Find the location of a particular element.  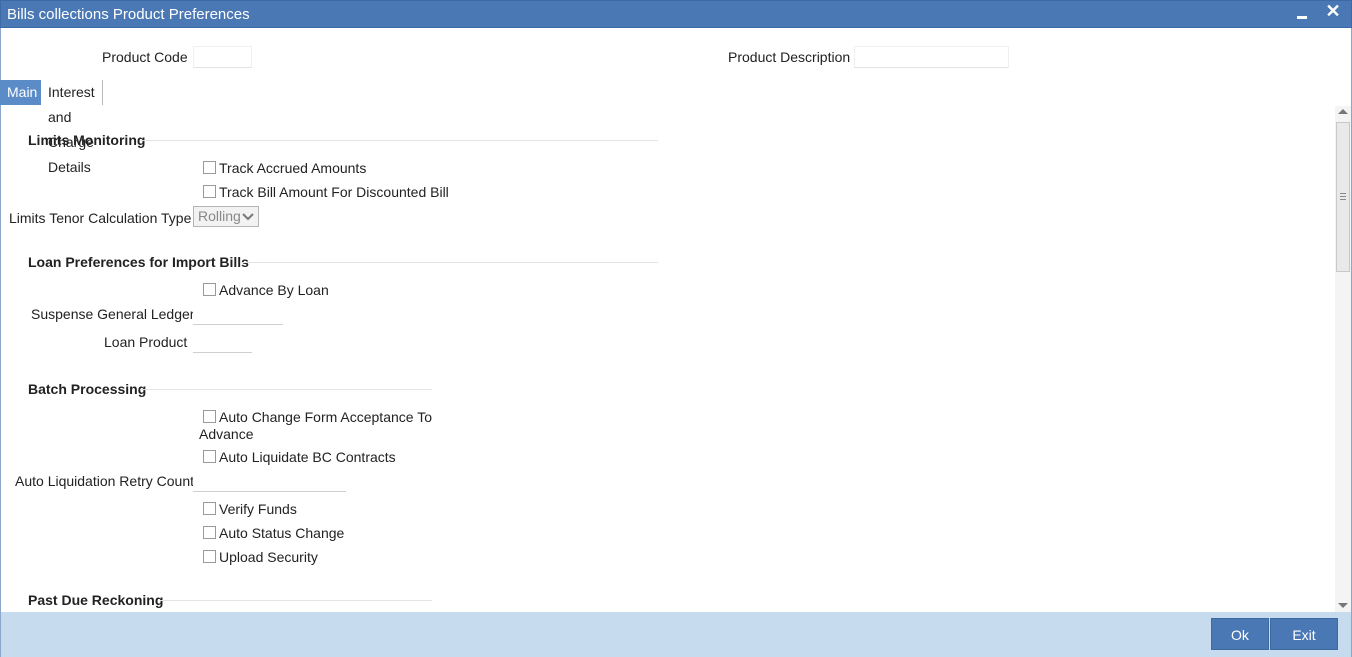

track-accrued-amounts-checkbox is located at coordinates (209, 167).